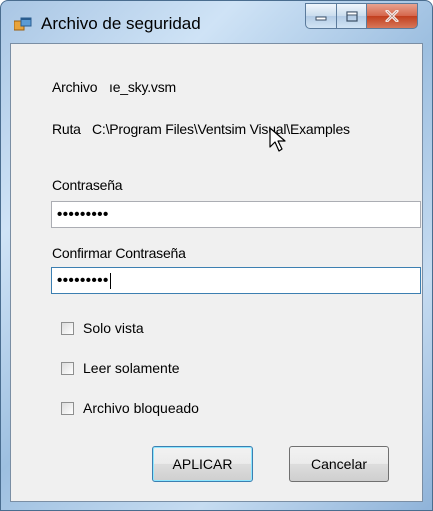 The image size is (433, 511). I want to click on confirm-password-field: •••••••••, so click(236, 280).